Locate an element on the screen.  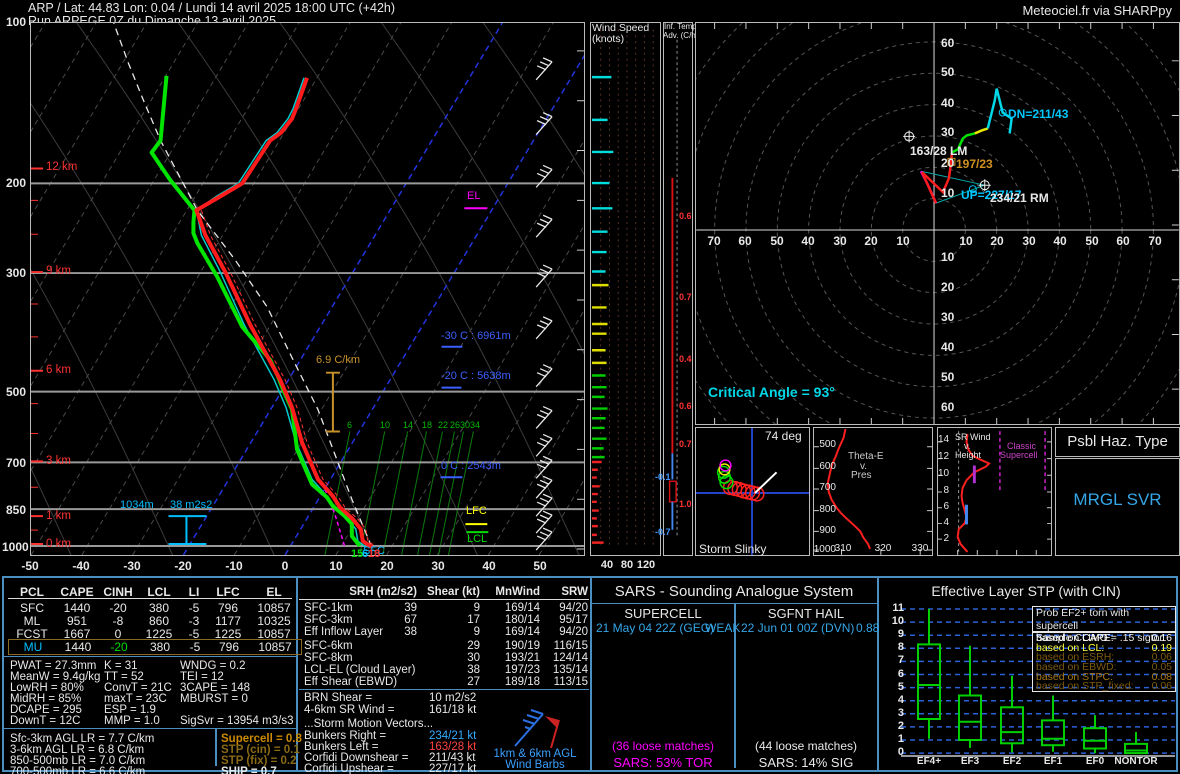
kin-row-label: LCL-EL (Cloud Layer) is located at coordinates (360, 670).